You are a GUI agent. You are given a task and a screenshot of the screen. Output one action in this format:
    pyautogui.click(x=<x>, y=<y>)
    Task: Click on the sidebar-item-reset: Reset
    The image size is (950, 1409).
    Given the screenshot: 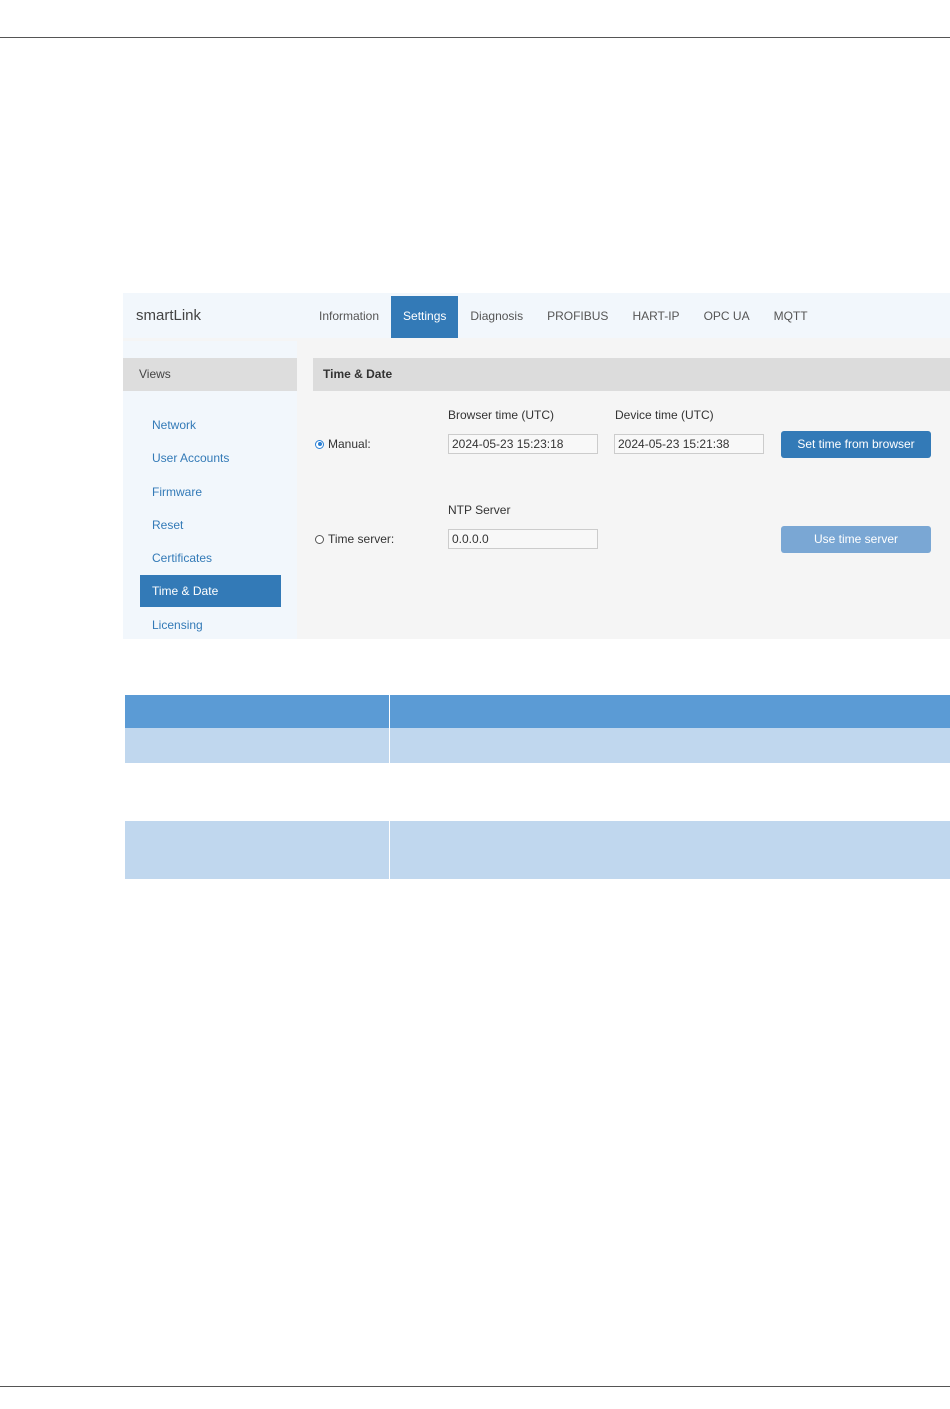 What is the action you would take?
    pyautogui.click(x=210, y=525)
    